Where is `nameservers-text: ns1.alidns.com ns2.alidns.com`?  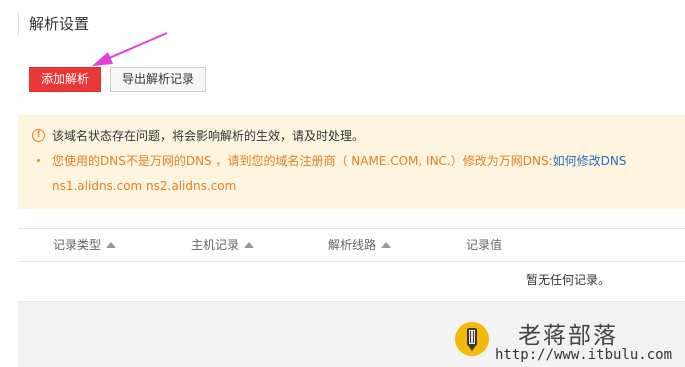 nameservers-text: ns1.alidns.com ns2.alidns.com is located at coordinates (144, 186).